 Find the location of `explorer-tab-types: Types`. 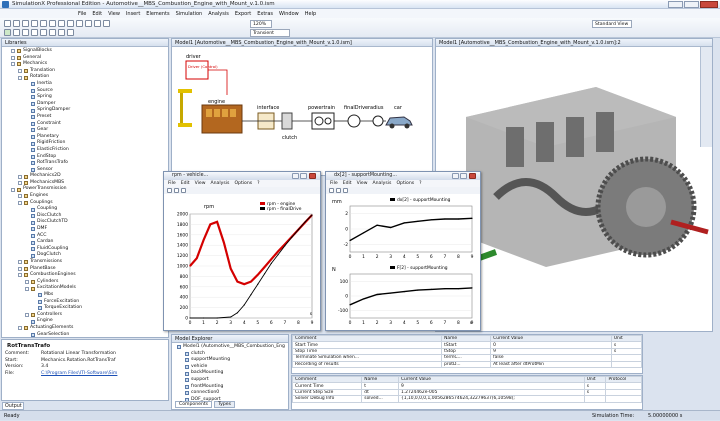

explorer-tab-types: Types is located at coordinates (225, 404).